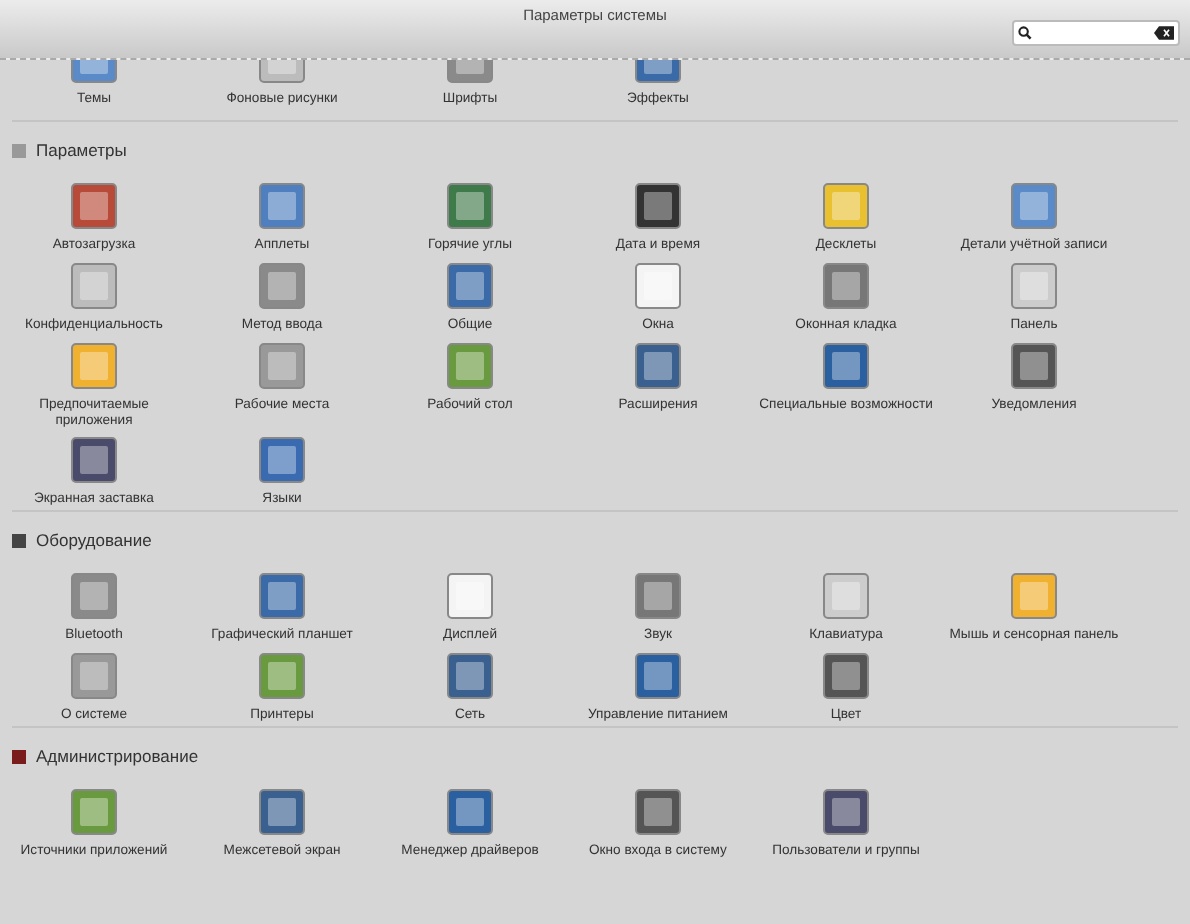 This screenshot has width=1190, height=924. I want to click on search-field, so click(1096, 33).